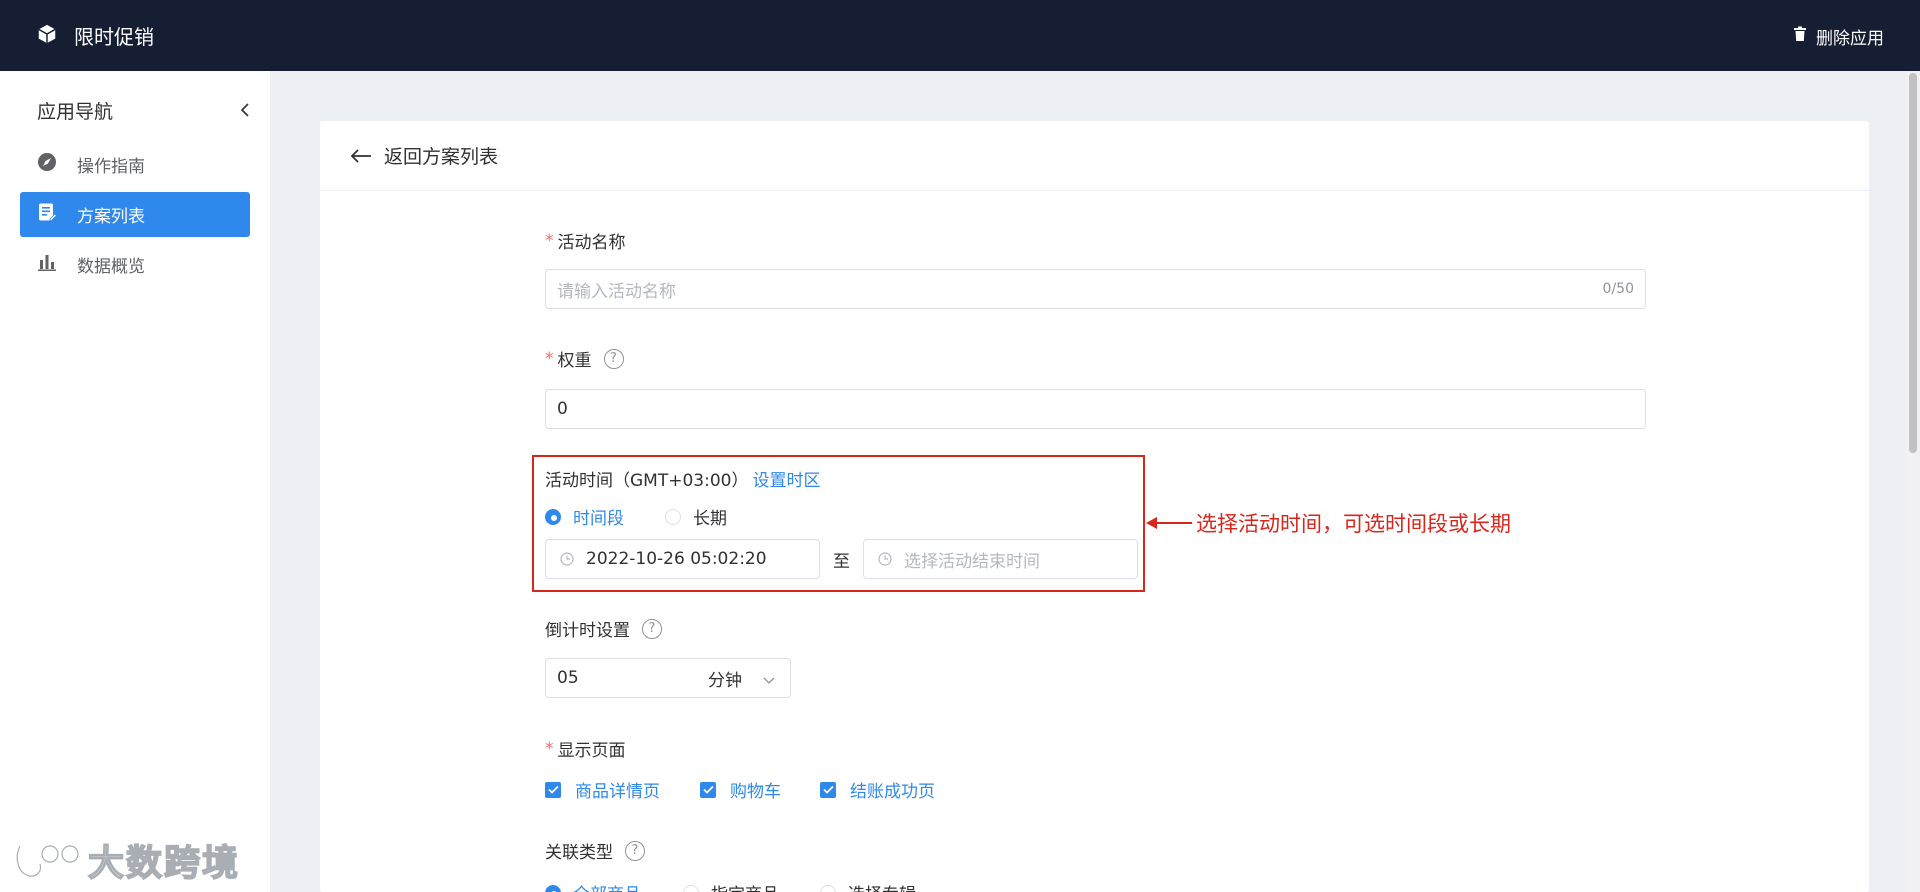 Image resolution: width=1920 pixels, height=892 pixels. I want to click on checkbox-label: 购物车, so click(755, 792).